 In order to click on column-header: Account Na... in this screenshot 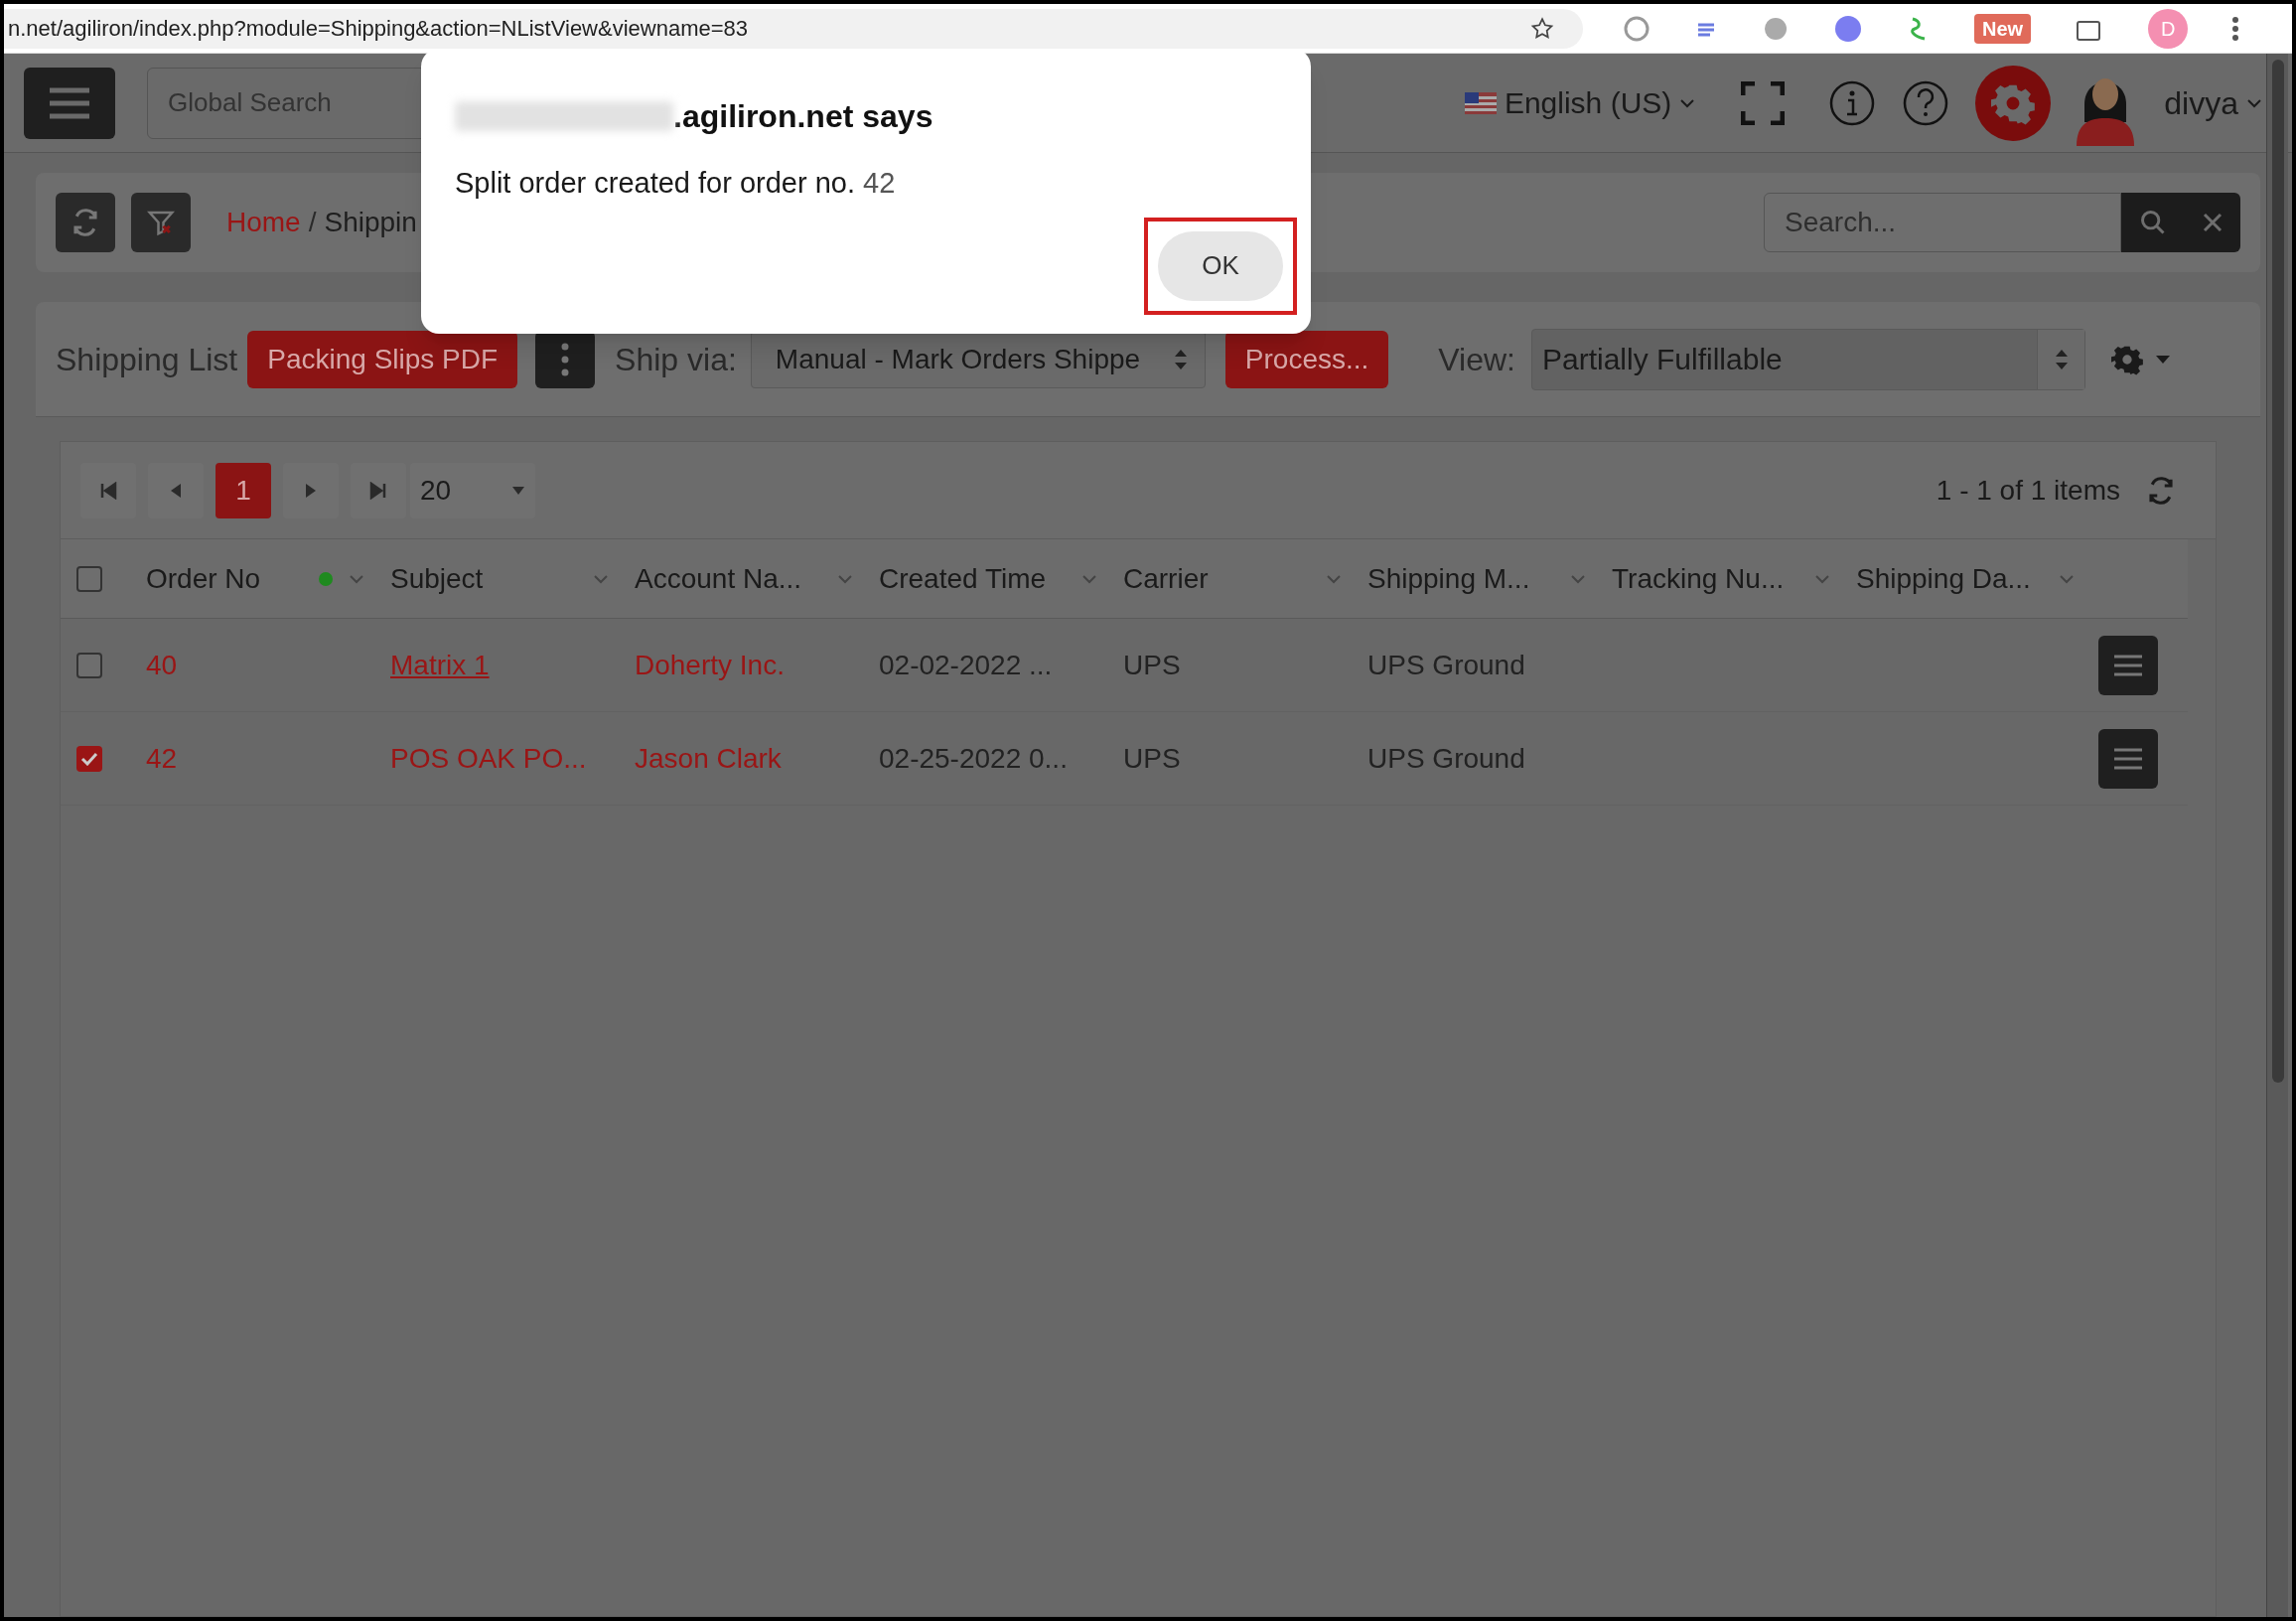, I will do `click(757, 579)`.